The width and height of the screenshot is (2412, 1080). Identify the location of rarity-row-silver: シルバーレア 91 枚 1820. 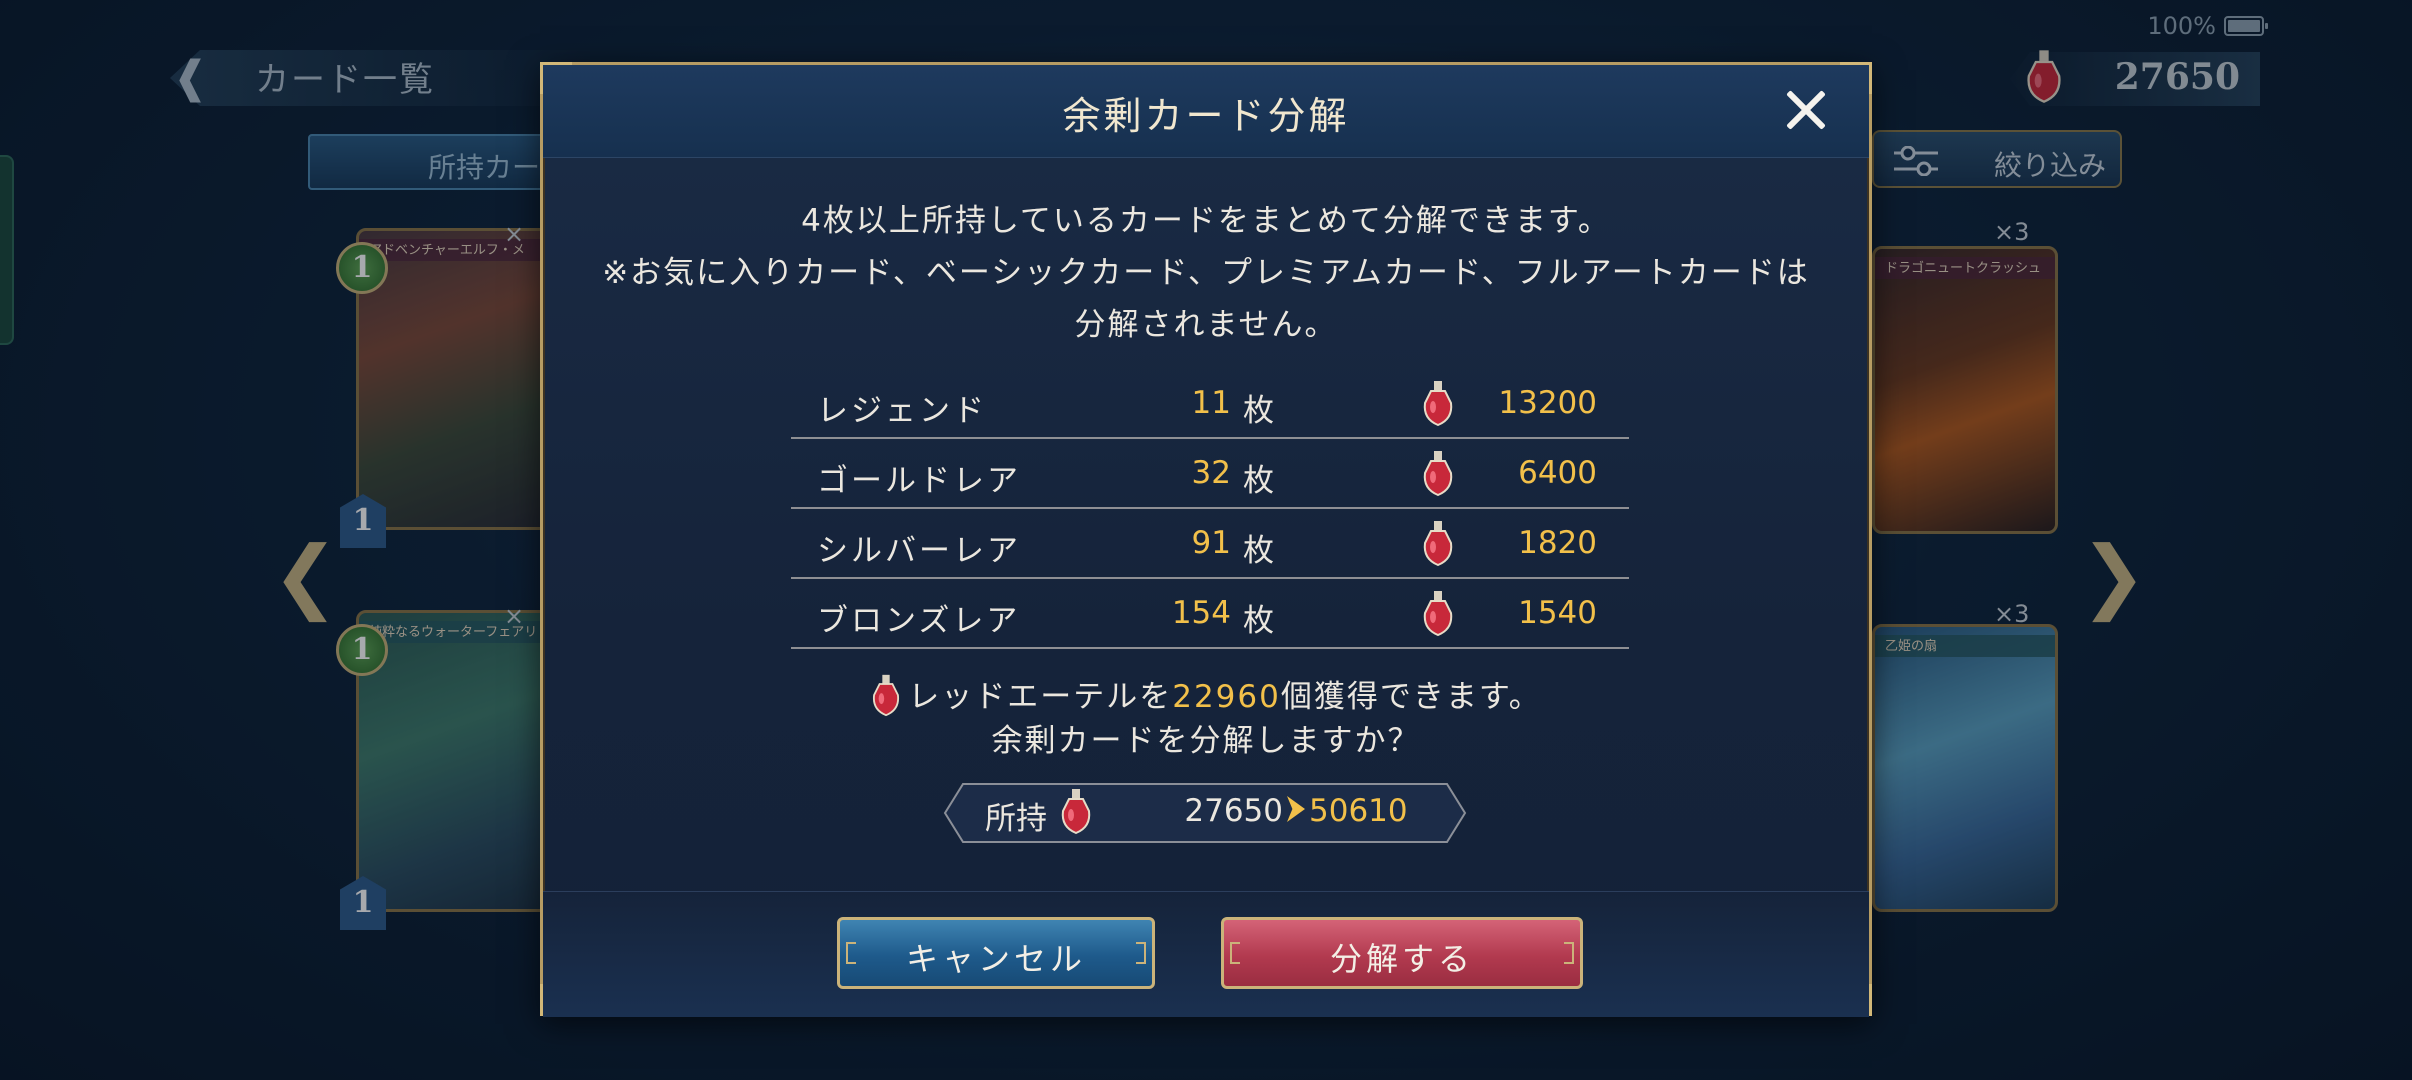
(1210, 544).